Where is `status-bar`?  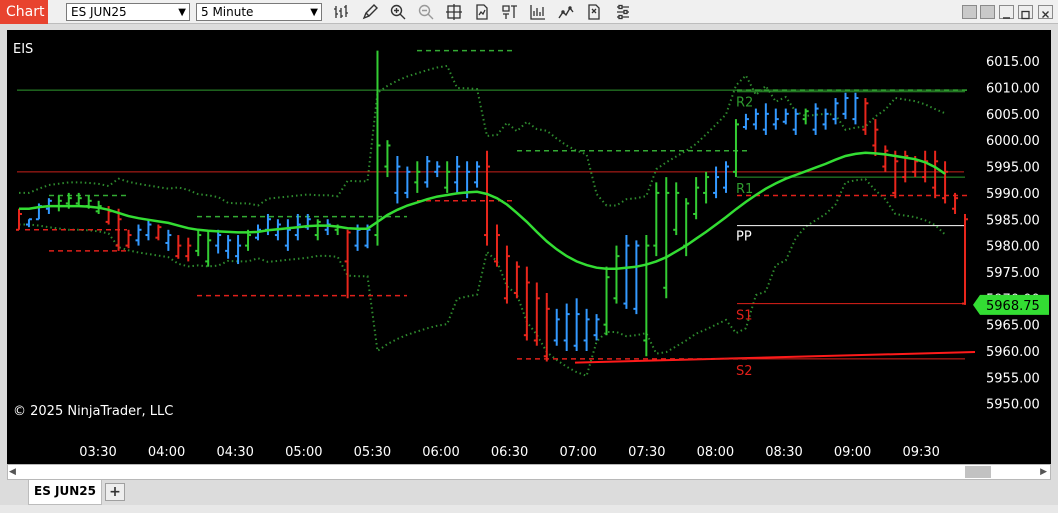 status-bar is located at coordinates (529, 509).